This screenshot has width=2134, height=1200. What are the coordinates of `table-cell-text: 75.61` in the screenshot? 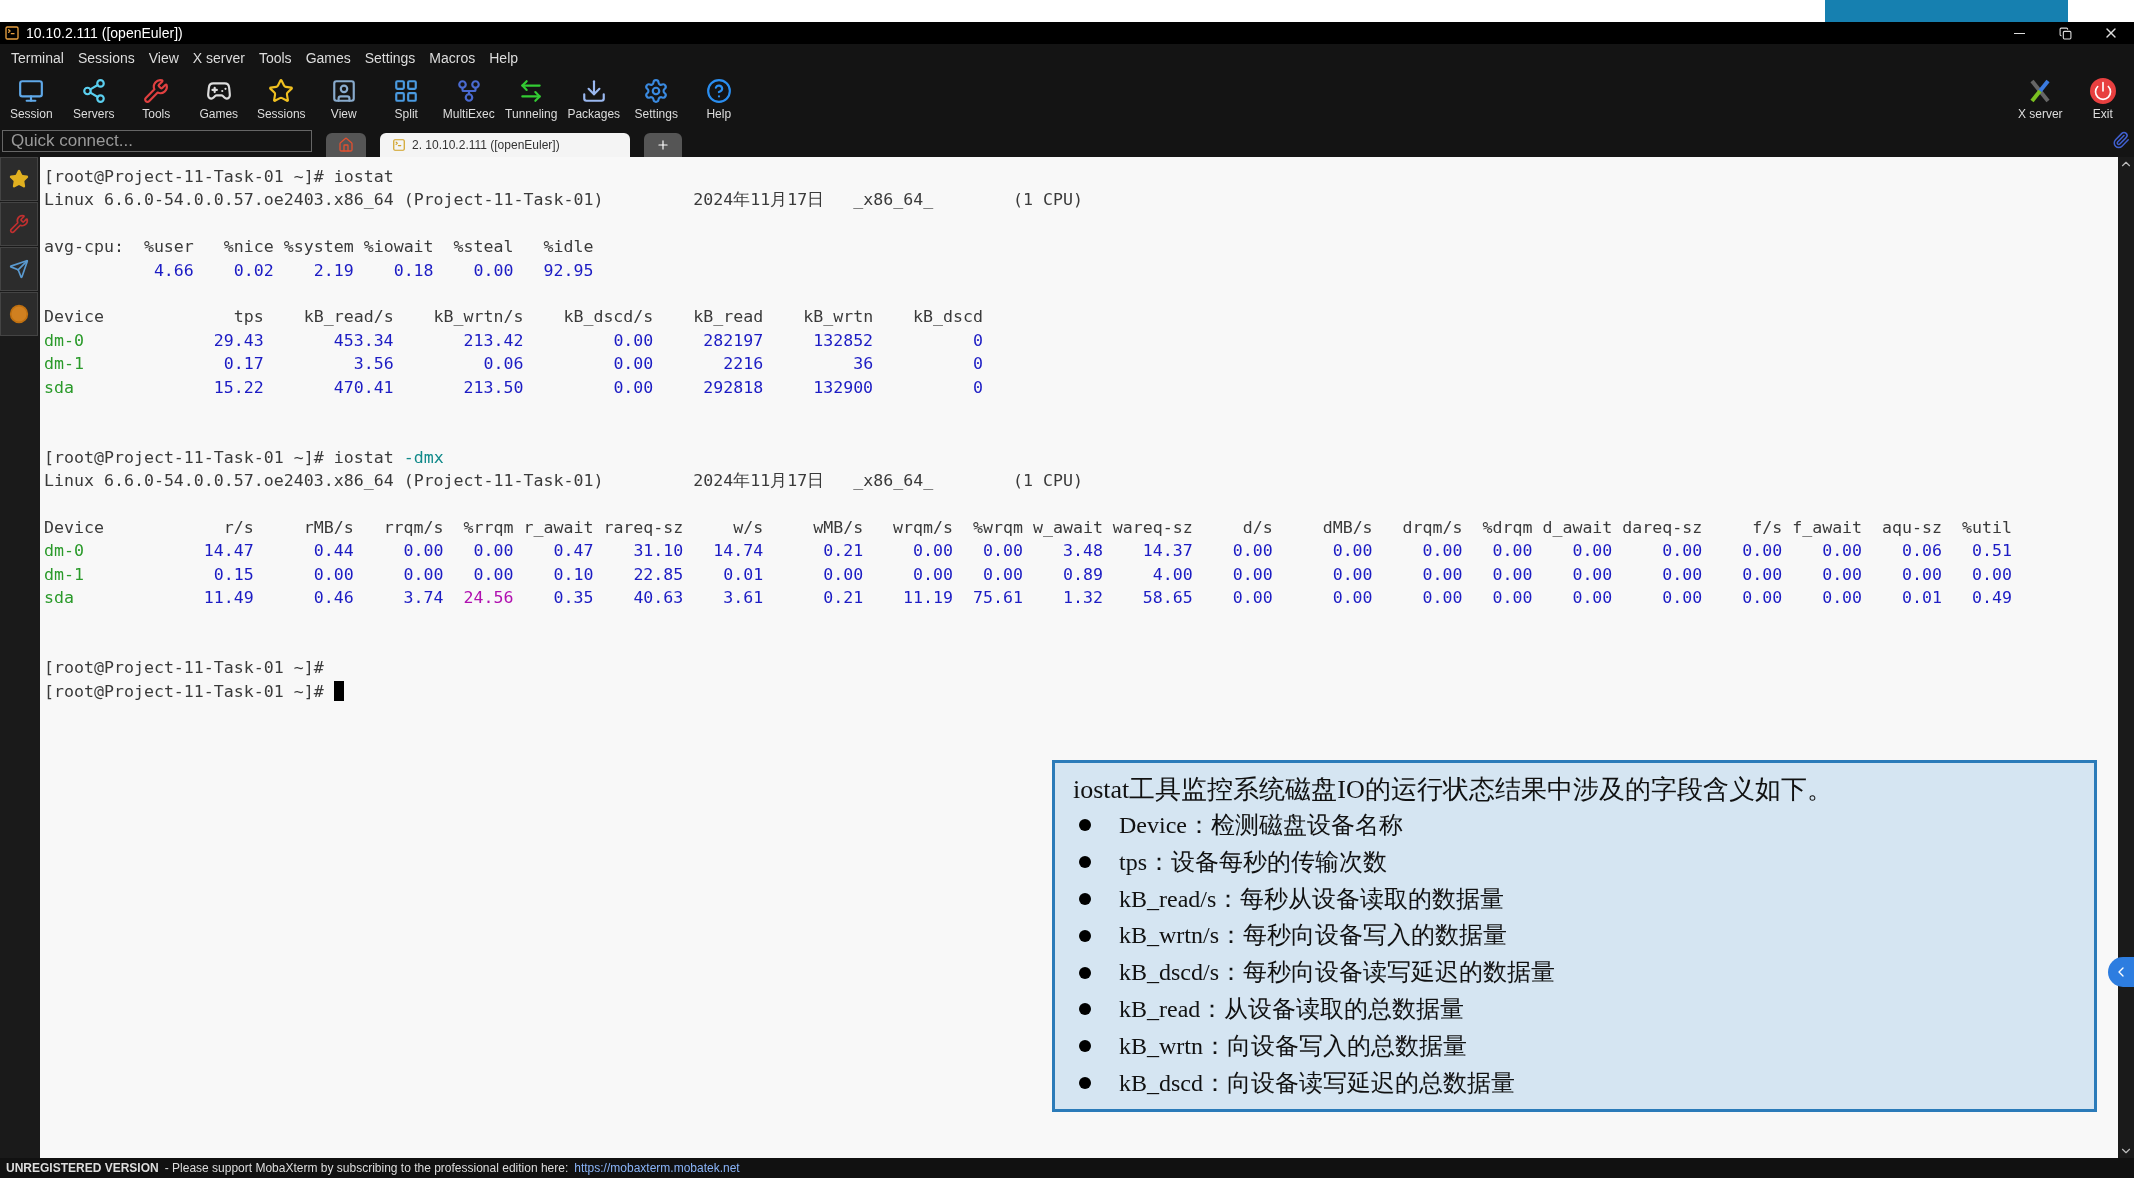 It's located at (997, 598).